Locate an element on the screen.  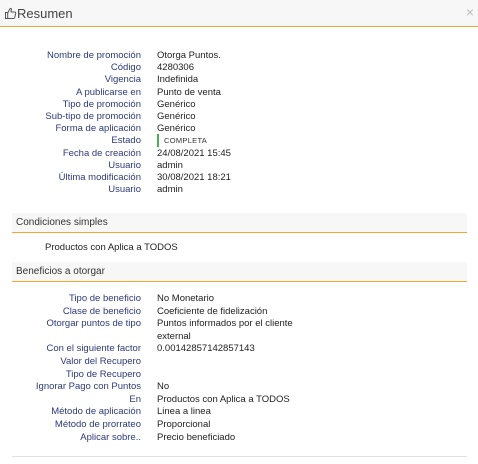
field-row: Método de prorrateo Proporcional is located at coordinates (239, 424).